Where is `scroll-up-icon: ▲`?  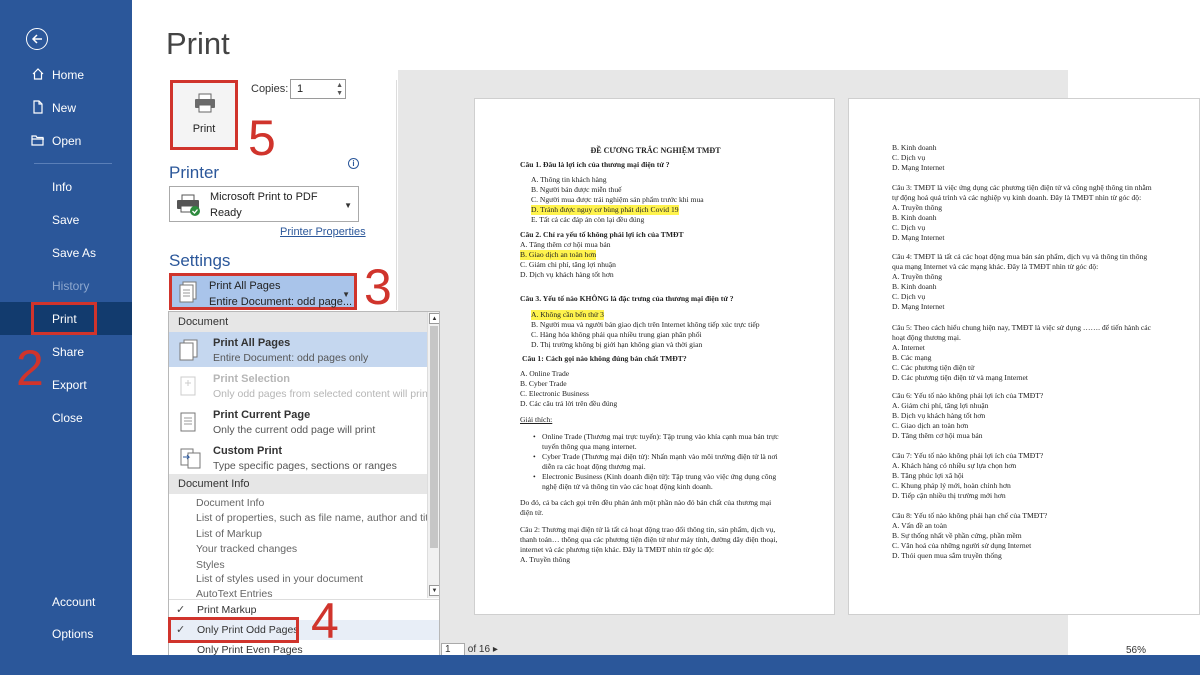 scroll-up-icon: ▲ is located at coordinates (434, 318).